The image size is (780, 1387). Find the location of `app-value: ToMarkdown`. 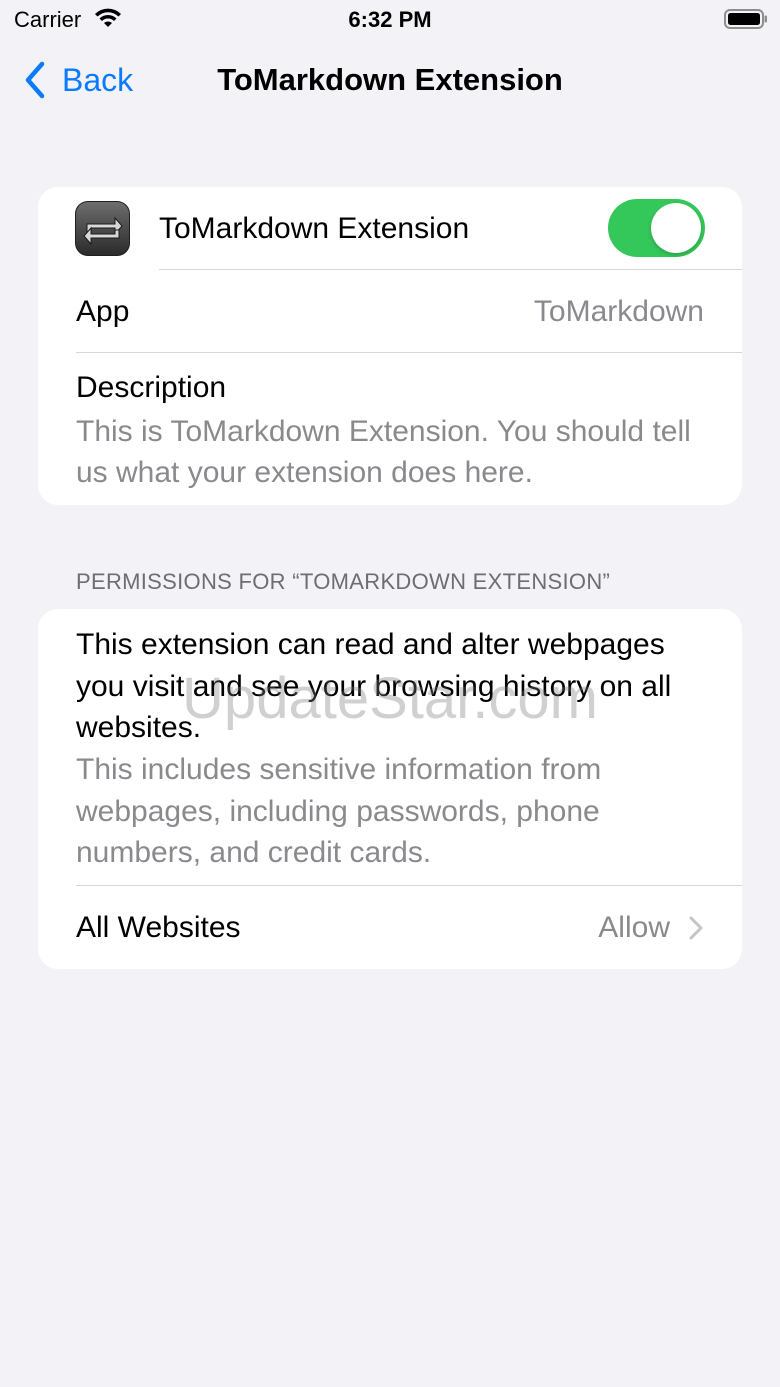

app-value: ToMarkdown is located at coordinates (618, 311).